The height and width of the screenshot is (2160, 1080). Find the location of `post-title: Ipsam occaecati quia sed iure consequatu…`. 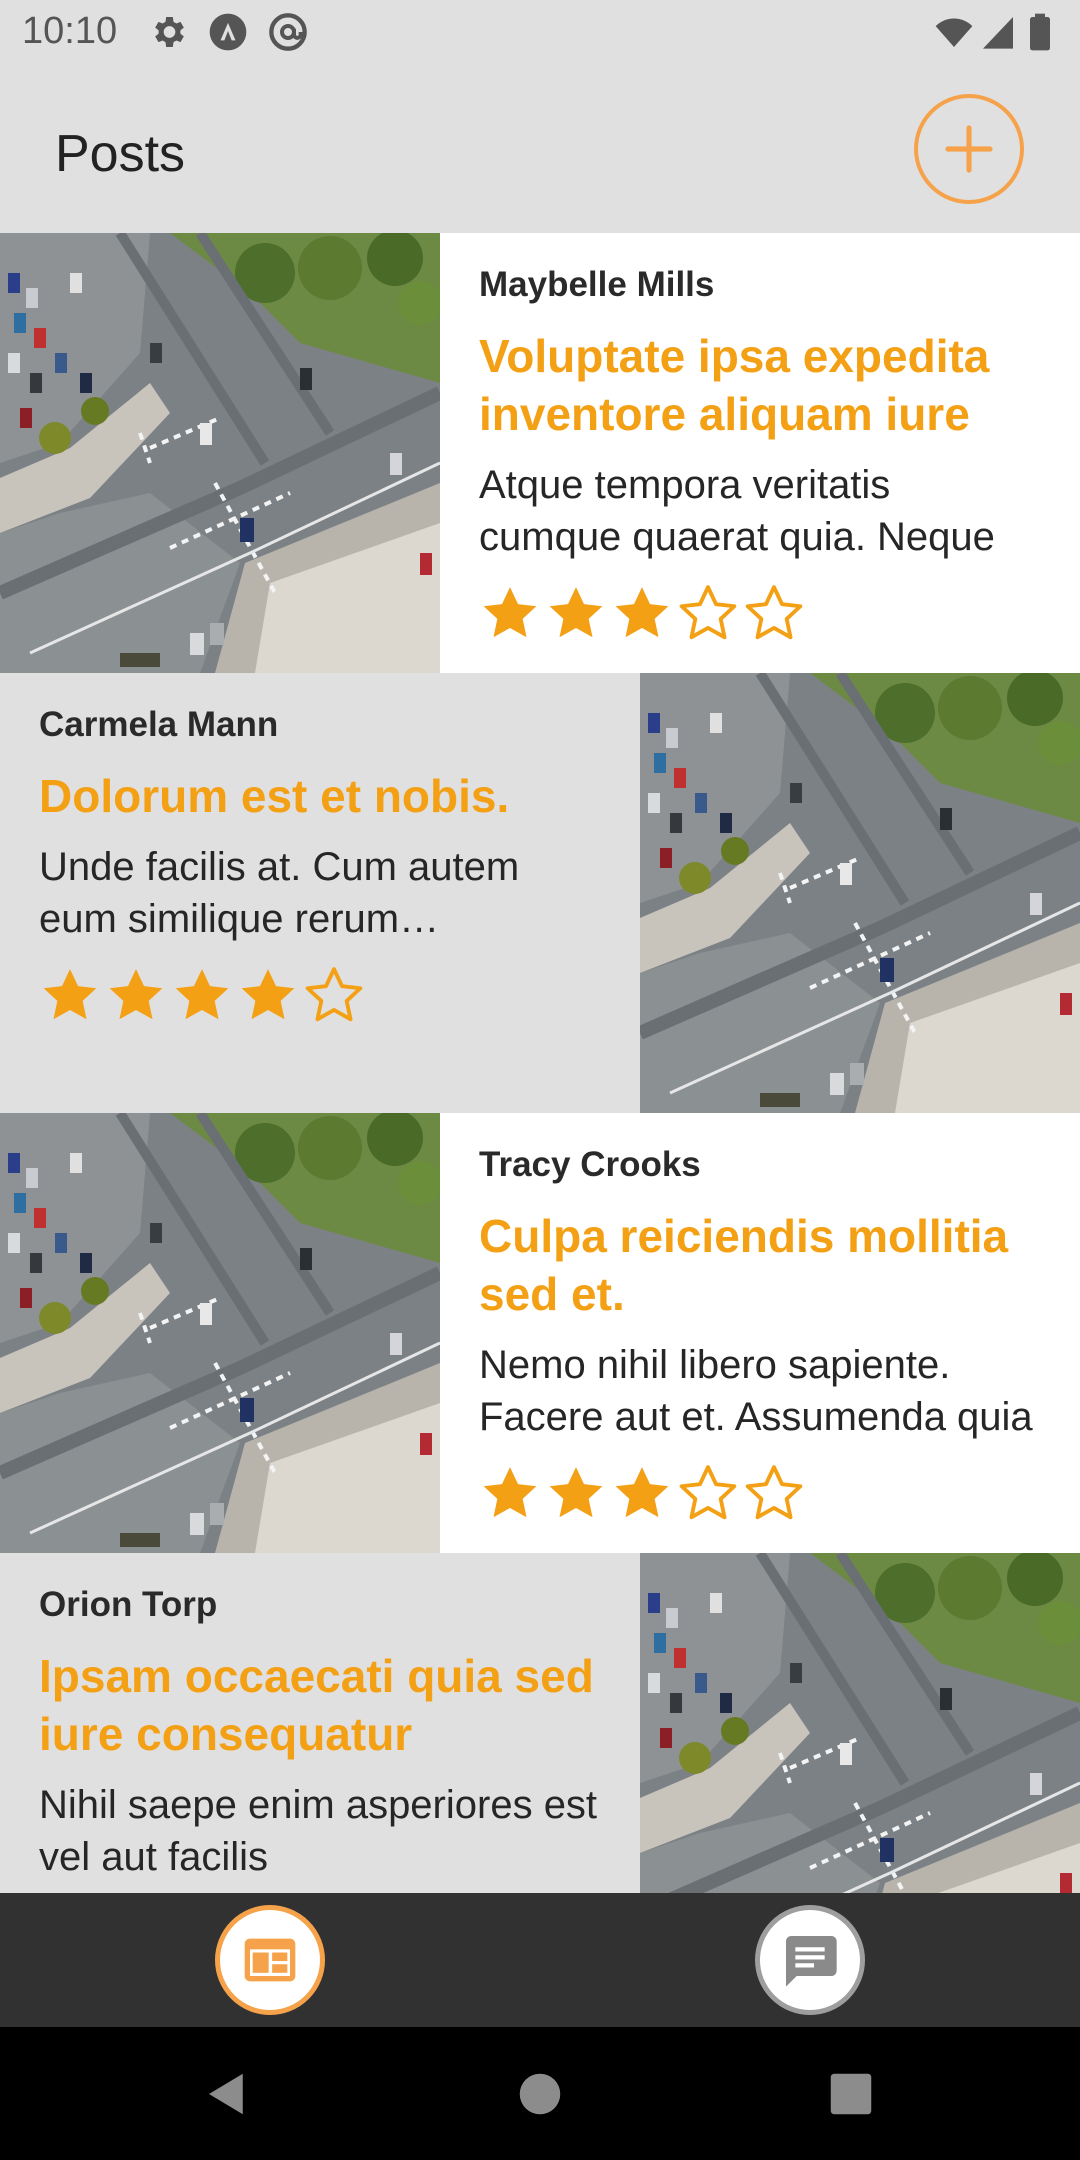

post-title: Ipsam occaecati quia sed iure consequatu… is located at coordinates (316, 1705).